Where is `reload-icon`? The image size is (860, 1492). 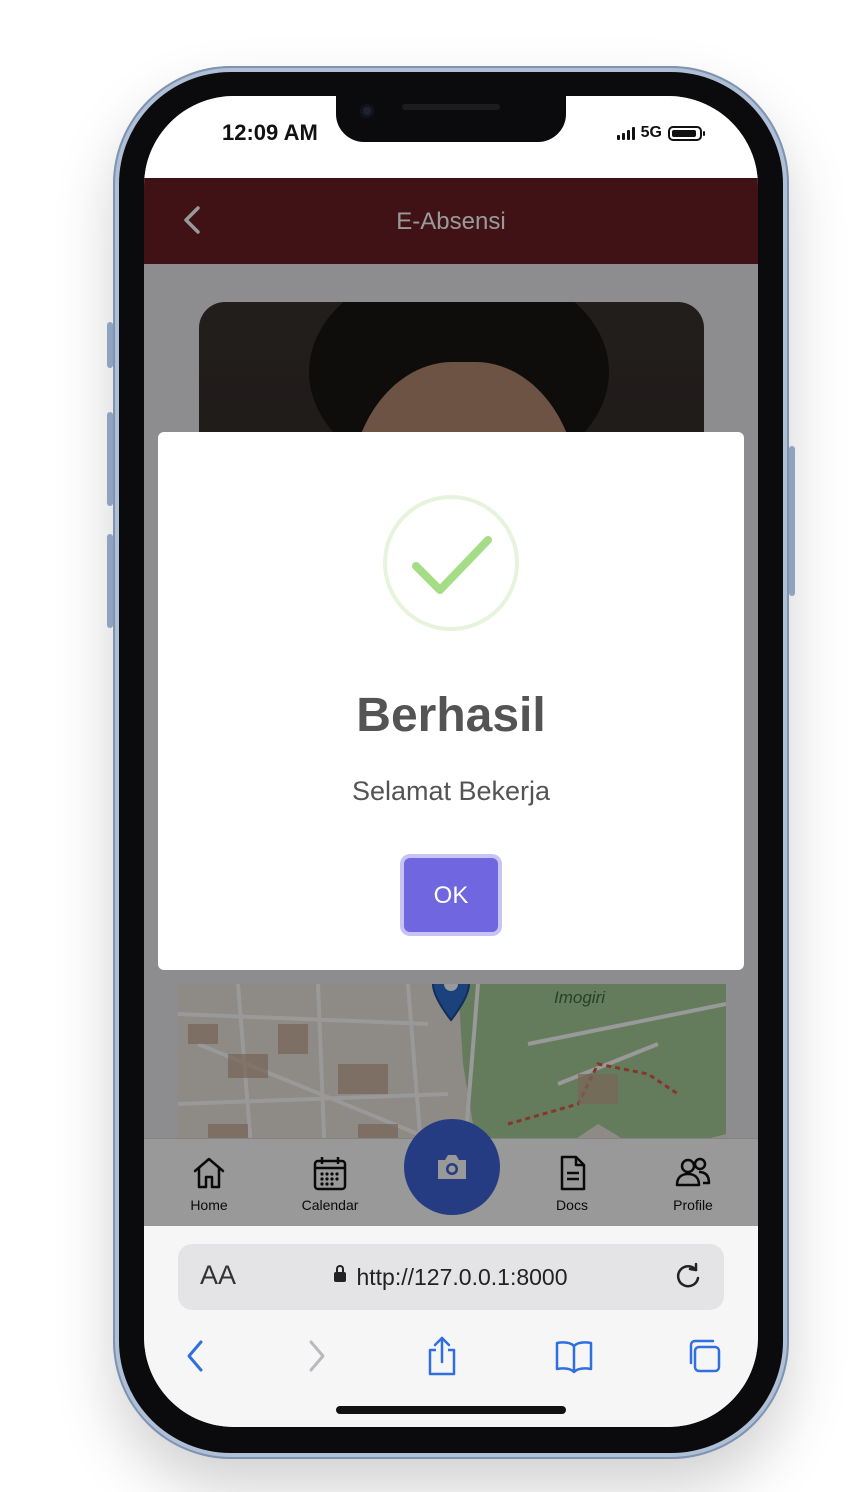
reload-icon is located at coordinates (688, 1276).